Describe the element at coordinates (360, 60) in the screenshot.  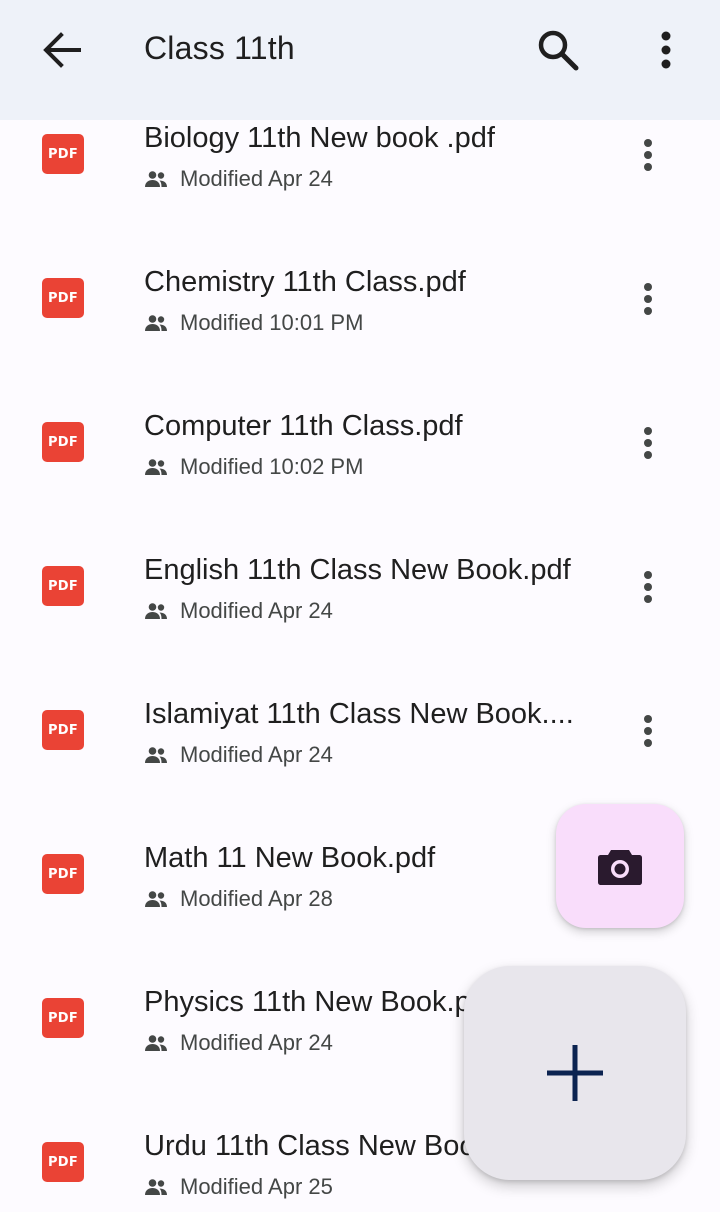
I see `top-app-bar: Class 11th` at that location.